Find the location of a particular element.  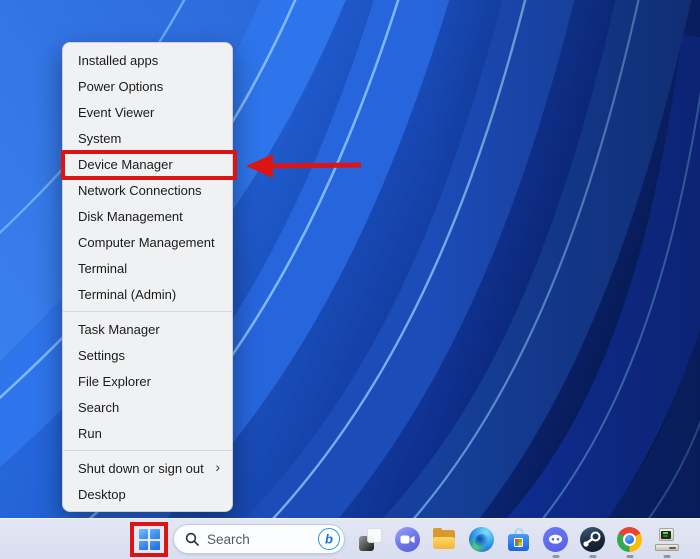

taskbar-search-box: Search b is located at coordinates (259, 539).